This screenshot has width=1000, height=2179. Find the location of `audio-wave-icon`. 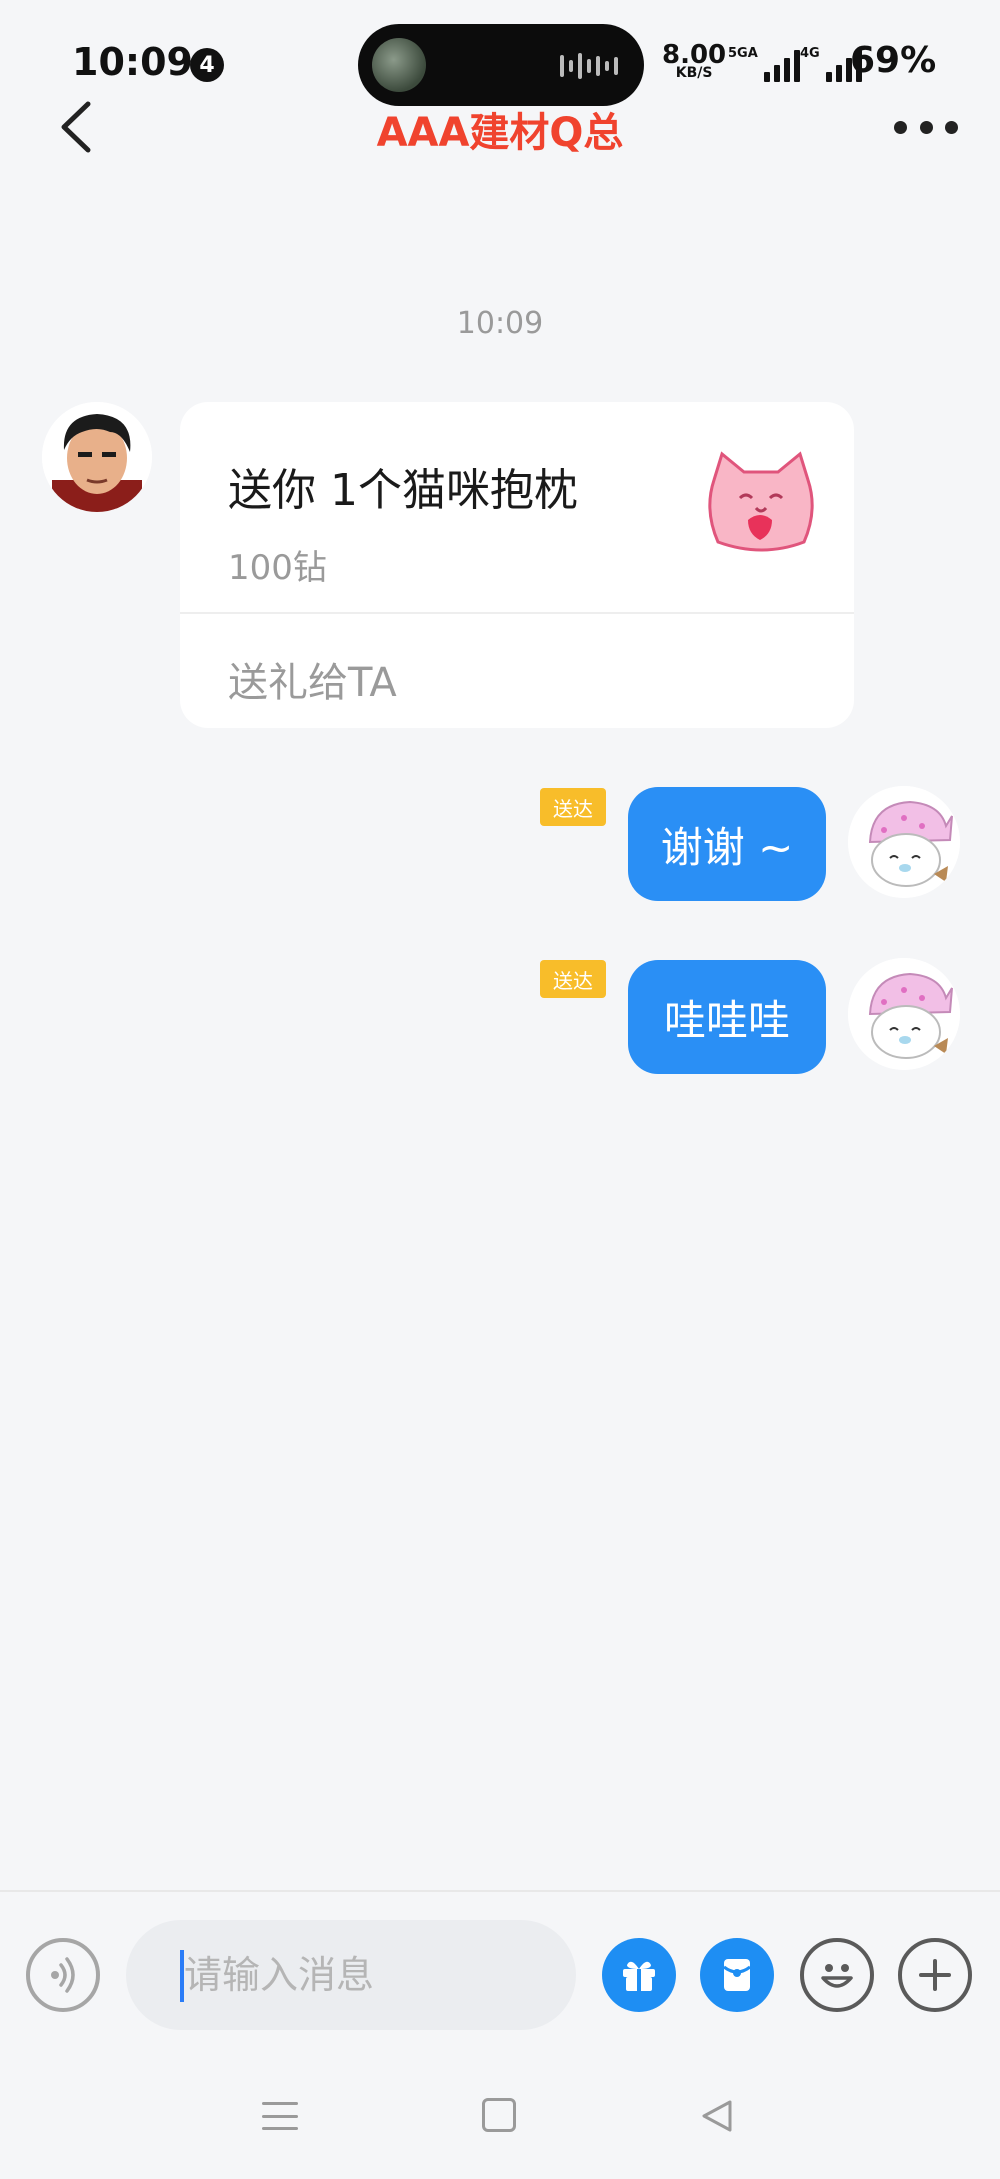

audio-wave-icon is located at coordinates (589, 66).